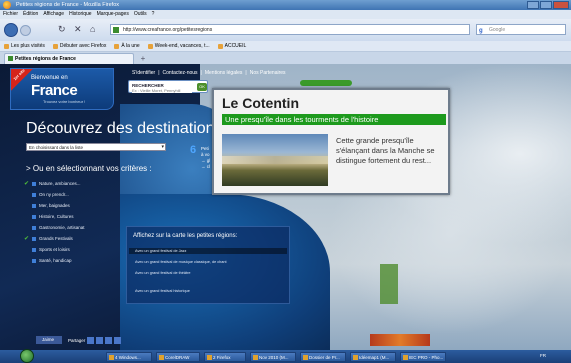  I want to click on window-icon, so click(111, 357).